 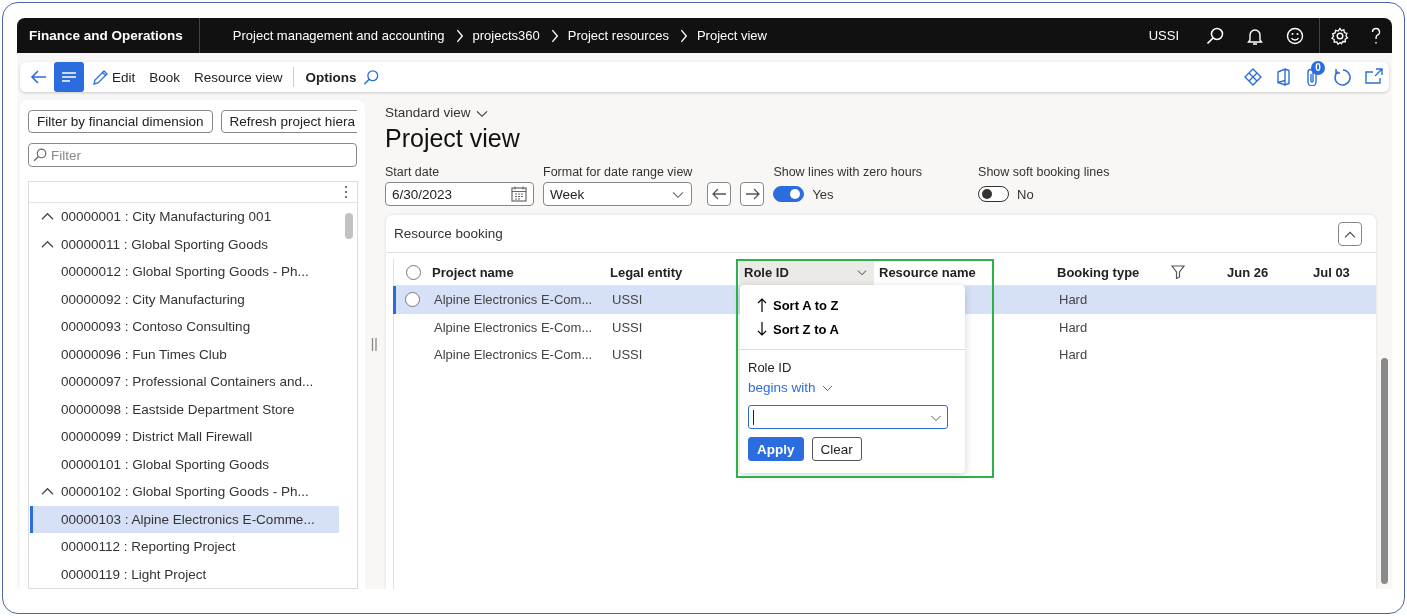 What do you see at coordinates (184, 217) in the screenshot?
I see `tree-item: 00000001 : City Manufacturing 001` at bounding box center [184, 217].